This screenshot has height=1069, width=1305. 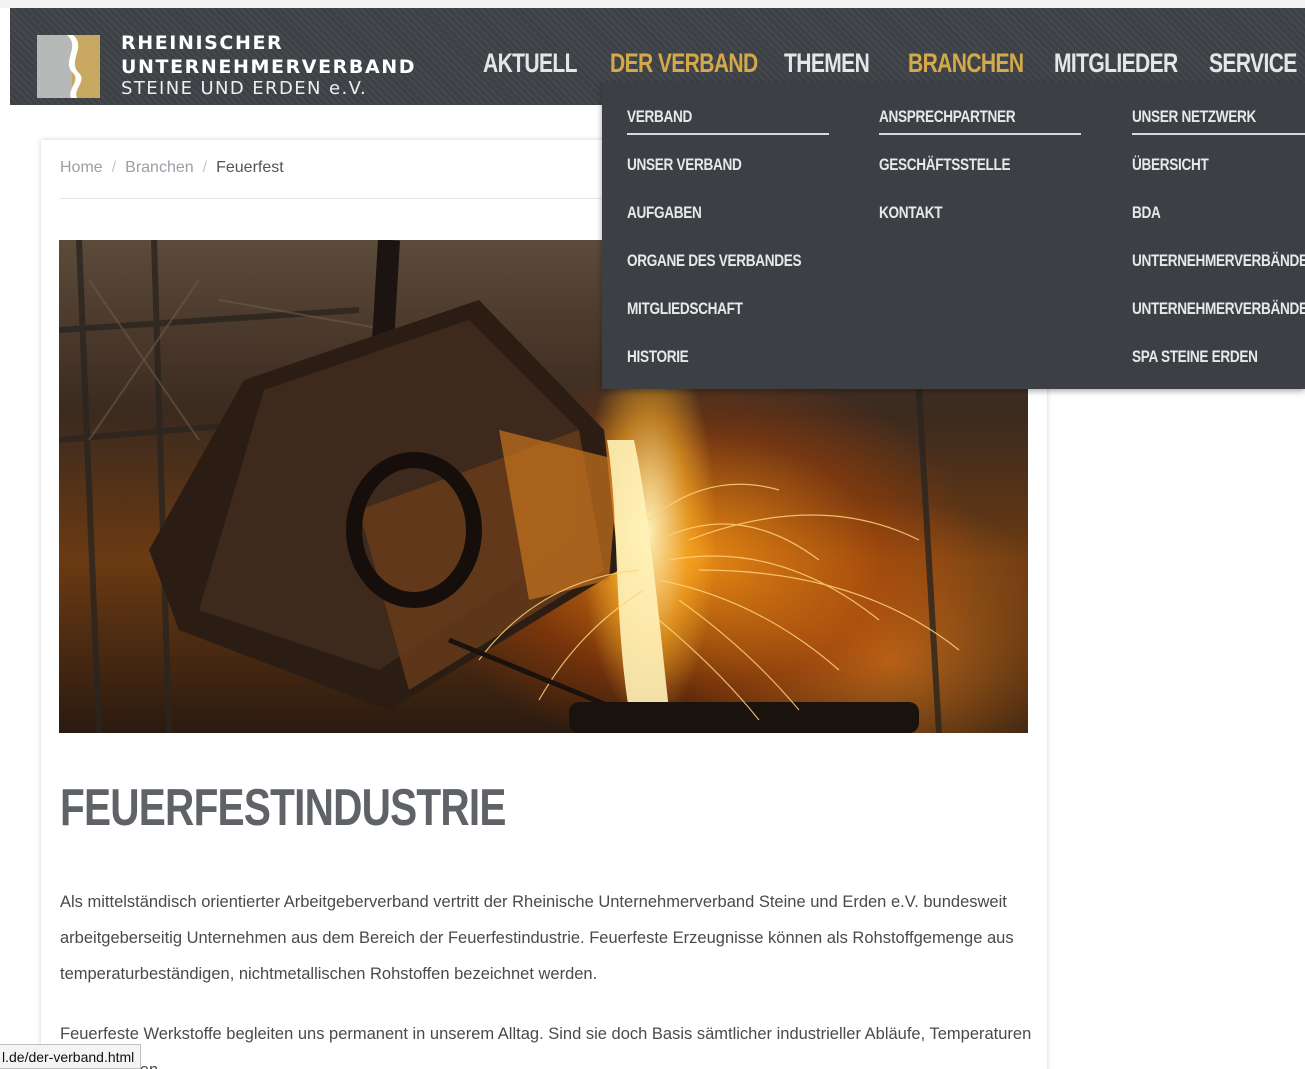 What do you see at coordinates (74, 66) in the screenshot?
I see `logo-wave-icon` at bounding box center [74, 66].